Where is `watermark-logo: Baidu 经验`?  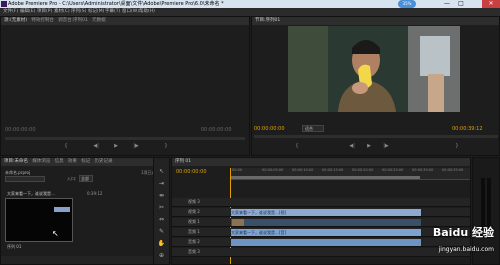 watermark-logo: Baidu 经验 is located at coordinates (463, 232).